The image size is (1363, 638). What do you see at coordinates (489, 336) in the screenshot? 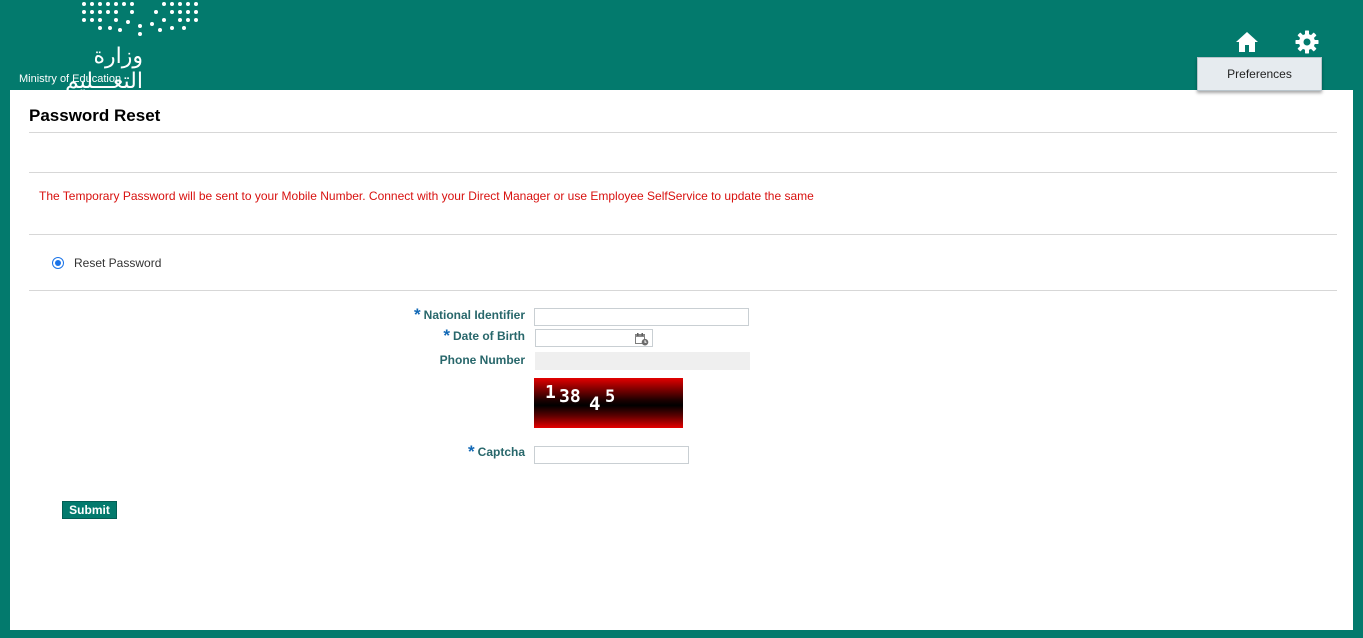
I see `dob-label-text: Date of Birth` at bounding box center [489, 336].